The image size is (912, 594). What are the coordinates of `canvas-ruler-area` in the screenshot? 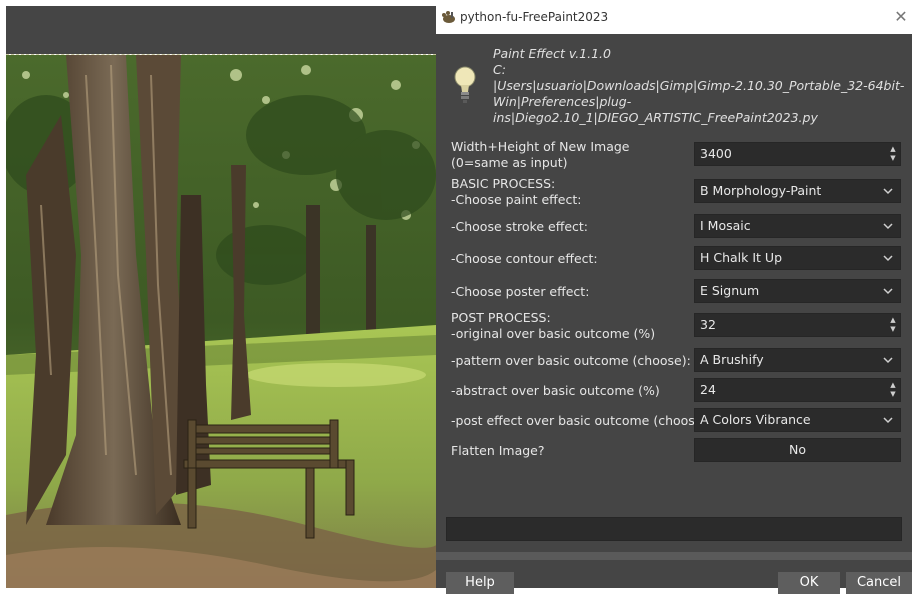 It's located at (221, 30).